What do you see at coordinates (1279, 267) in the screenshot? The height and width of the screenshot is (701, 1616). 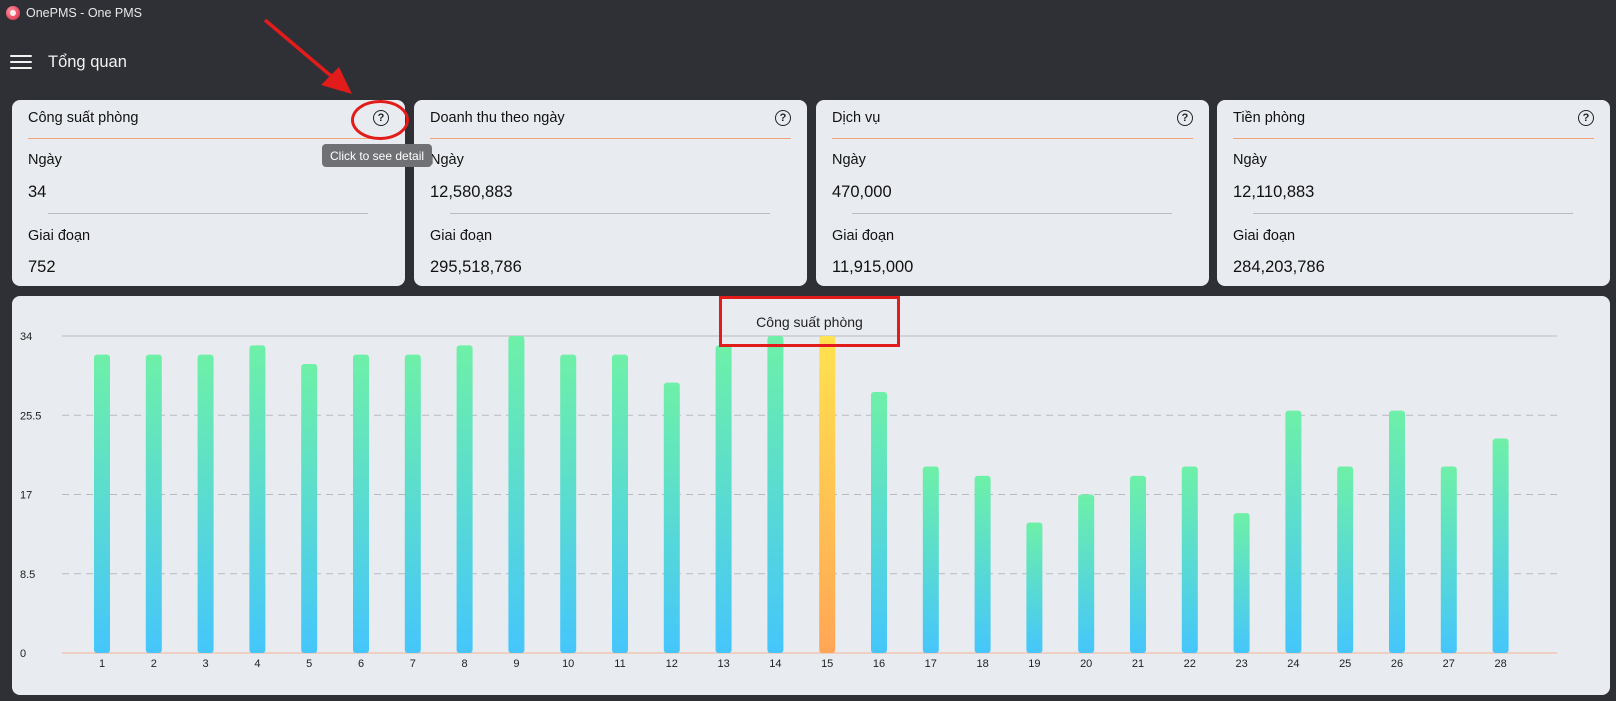 I see `period-value: 284,203,786` at bounding box center [1279, 267].